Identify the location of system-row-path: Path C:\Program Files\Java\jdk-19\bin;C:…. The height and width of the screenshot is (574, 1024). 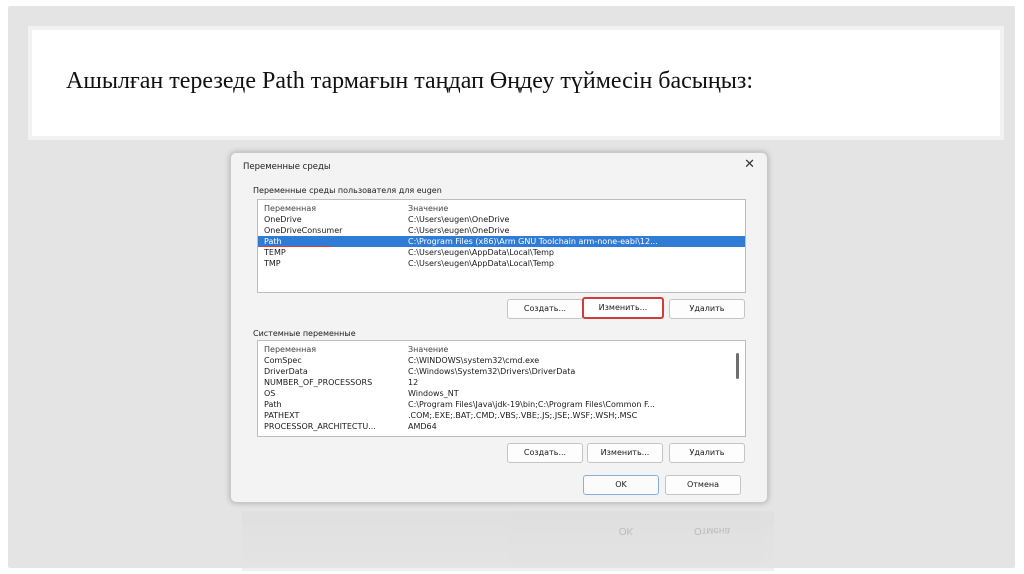
(501, 404).